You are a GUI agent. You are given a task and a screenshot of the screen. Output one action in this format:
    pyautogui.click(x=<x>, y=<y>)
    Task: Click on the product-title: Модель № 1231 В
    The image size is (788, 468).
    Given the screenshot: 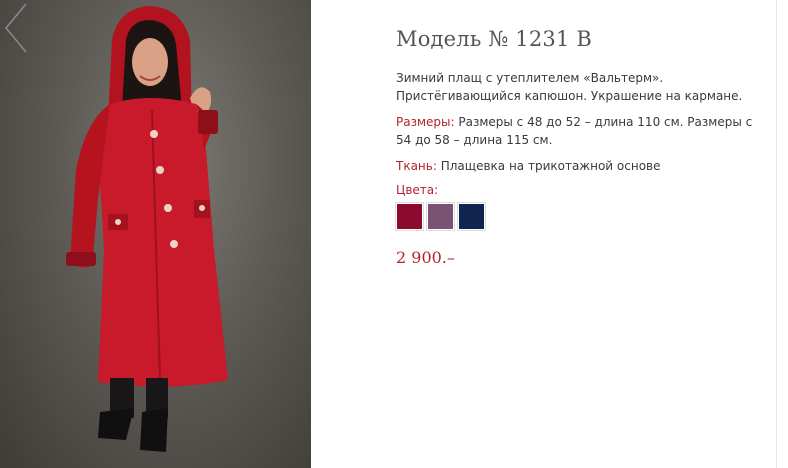 What is the action you would take?
    pyautogui.click(x=494, y=39)
    